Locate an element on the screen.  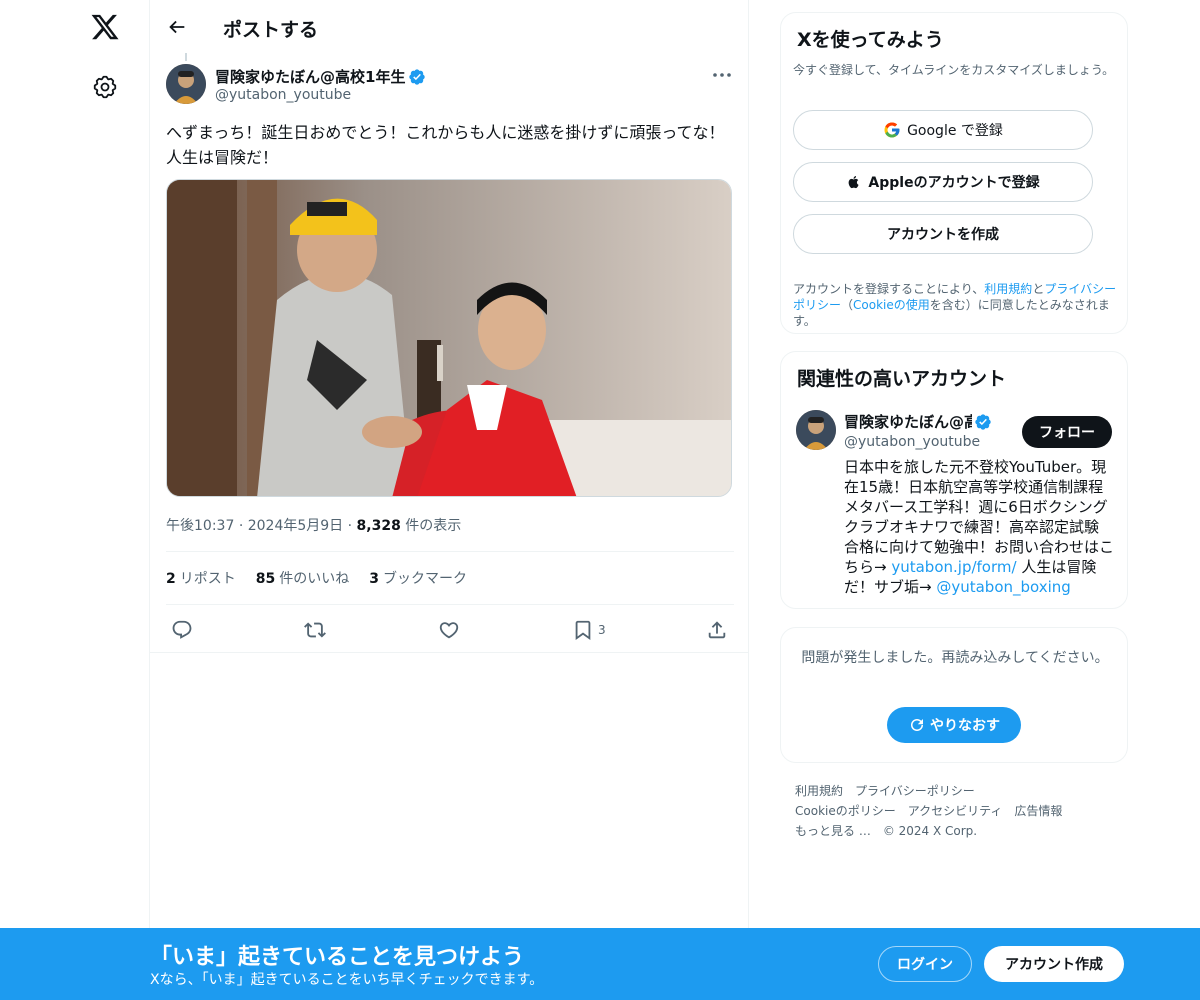
google-icon is located at coordinates (892, 130).